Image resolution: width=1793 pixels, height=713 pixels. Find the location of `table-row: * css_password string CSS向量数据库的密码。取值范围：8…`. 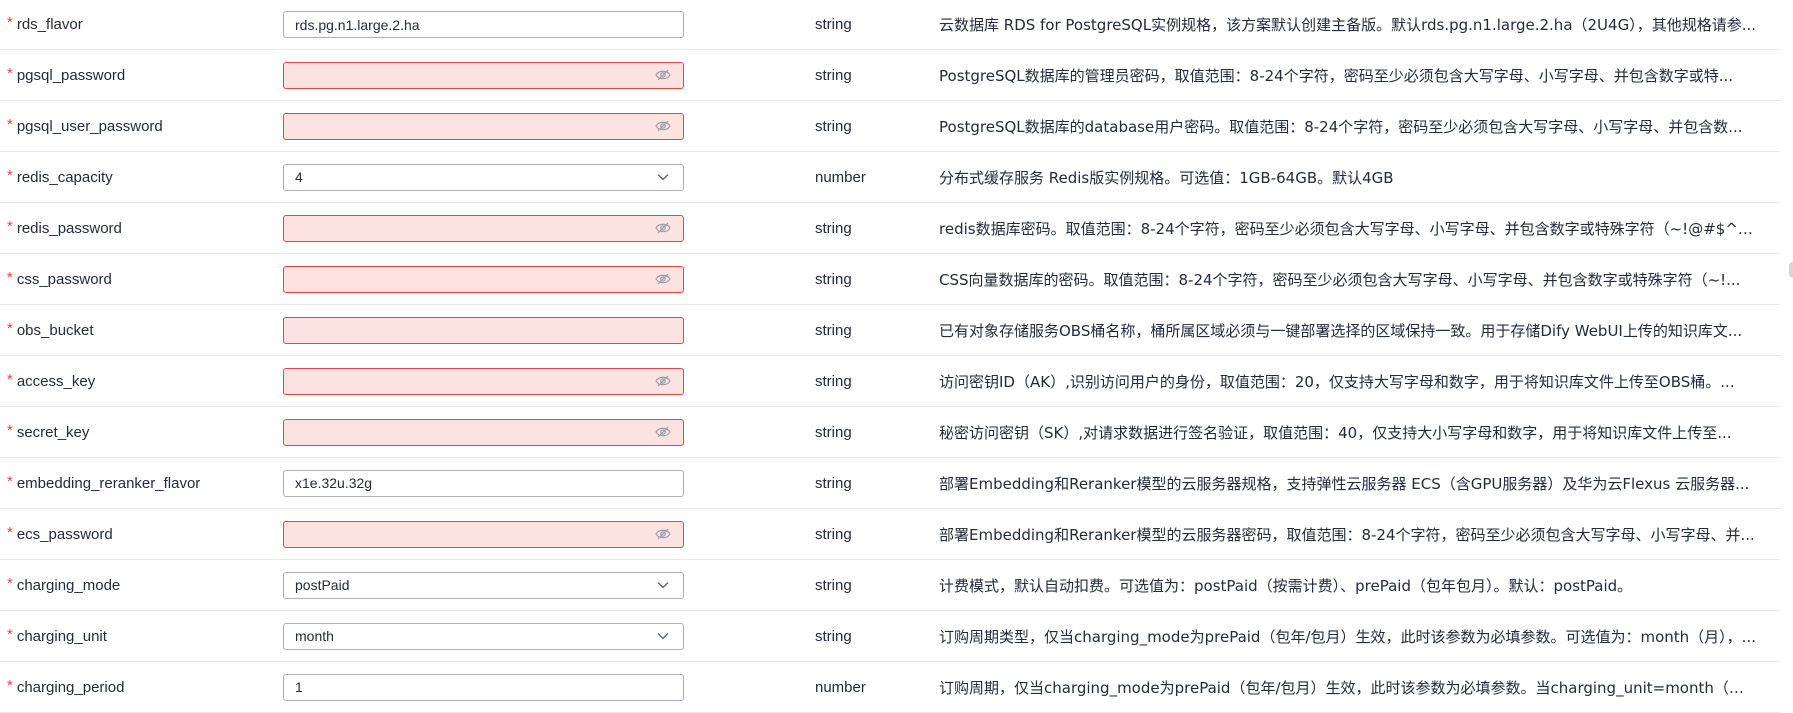

table-row: * css_password string CSS向量数据库的密码。取值范围：8… is located at coordinates (890, 279).